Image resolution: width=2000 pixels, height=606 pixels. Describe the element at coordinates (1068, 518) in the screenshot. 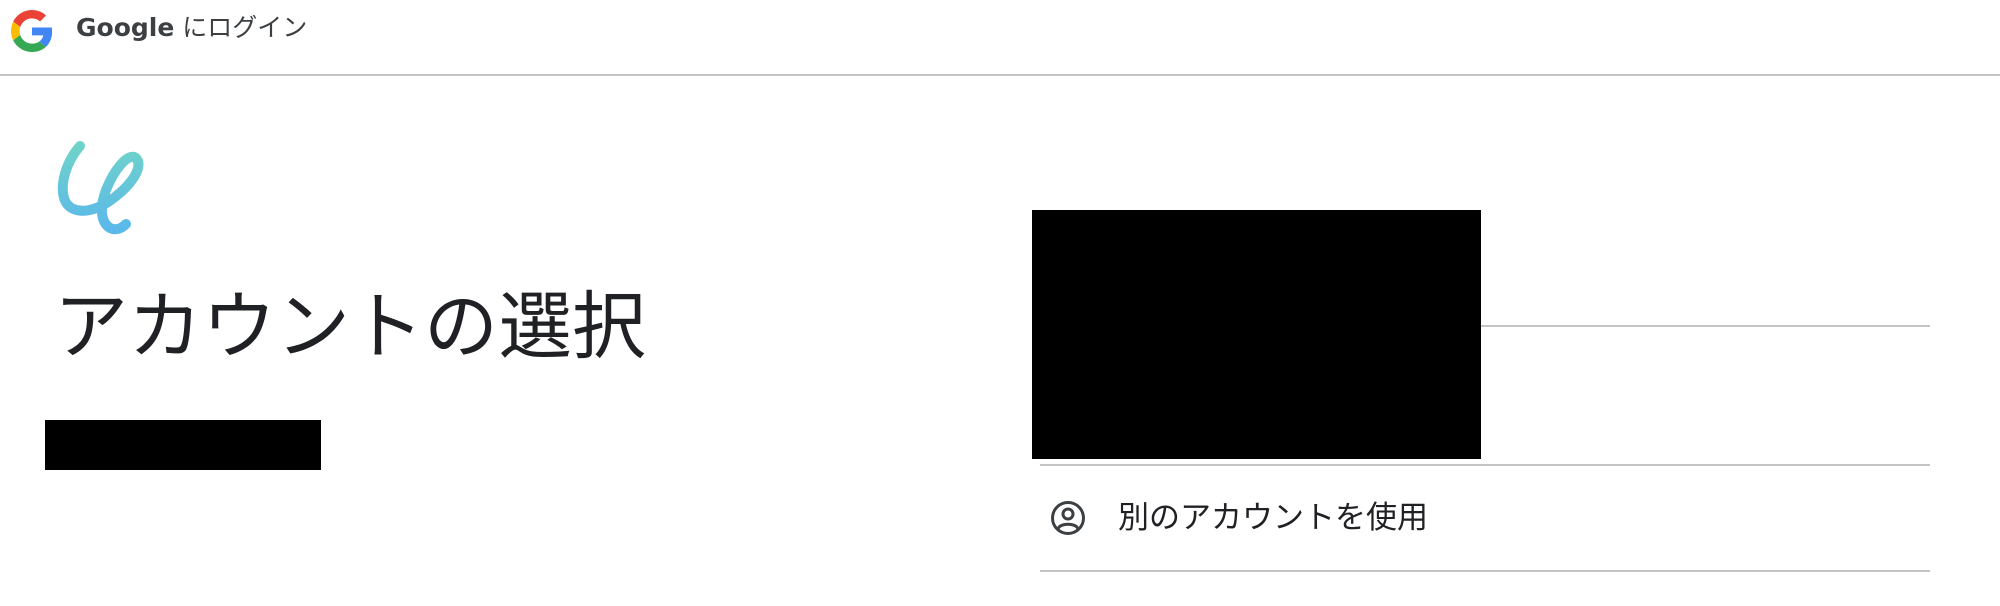

I see `account-circle-icon` at that location.